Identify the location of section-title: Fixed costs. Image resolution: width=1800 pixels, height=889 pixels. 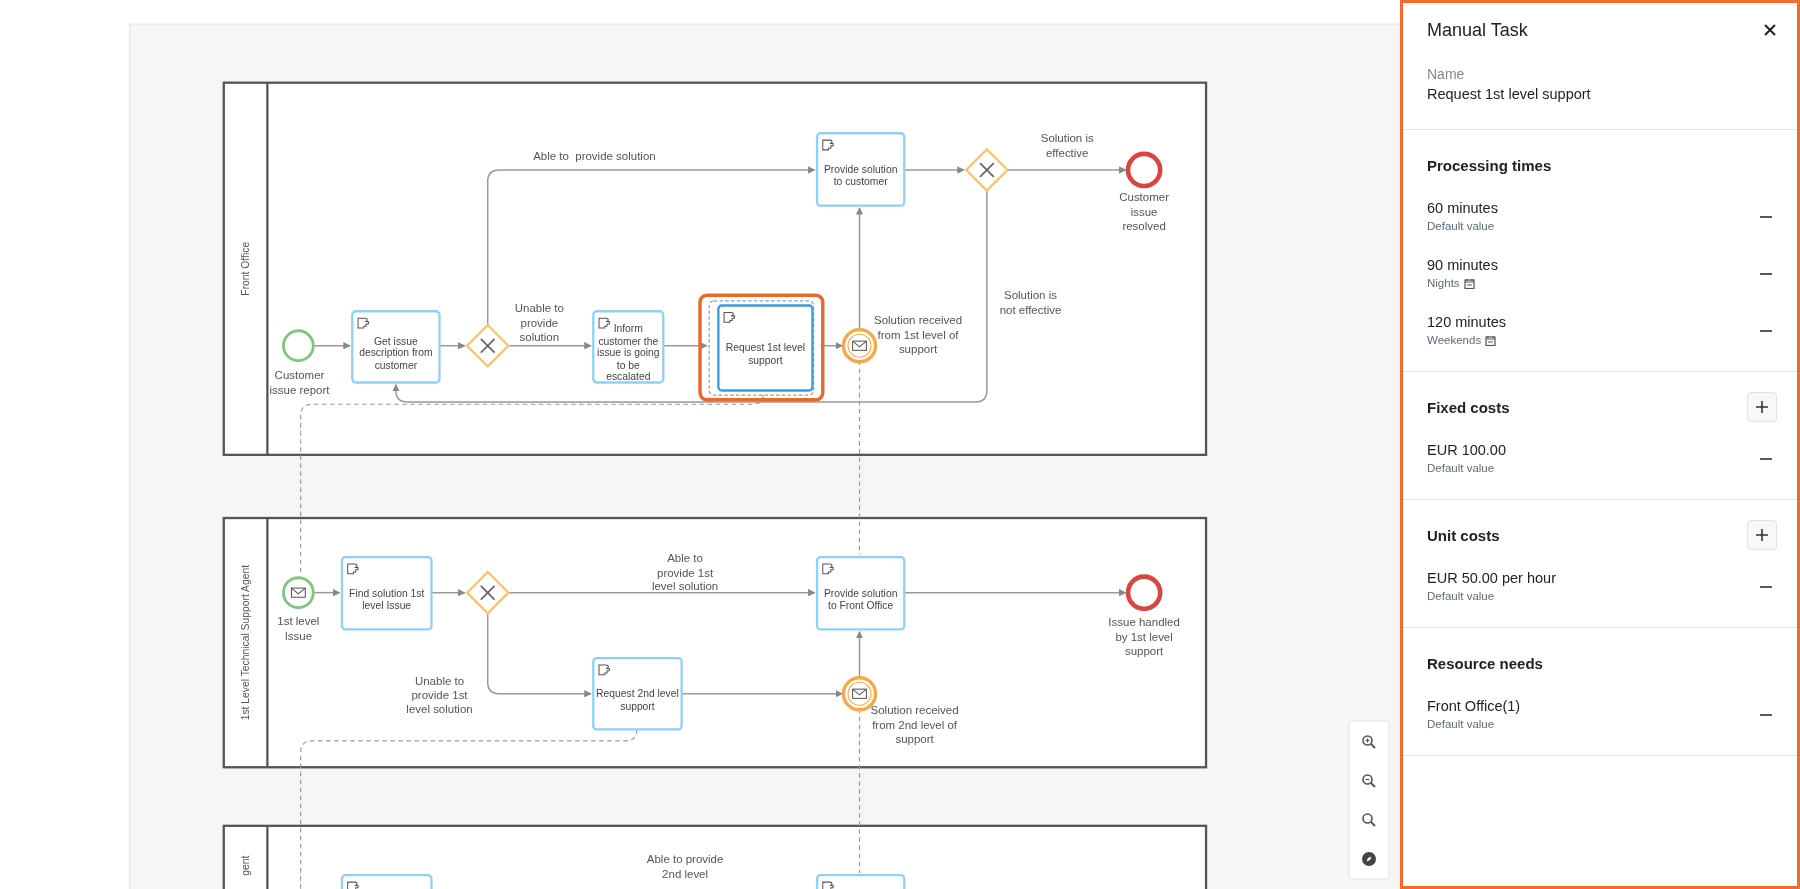
(1468, 407).